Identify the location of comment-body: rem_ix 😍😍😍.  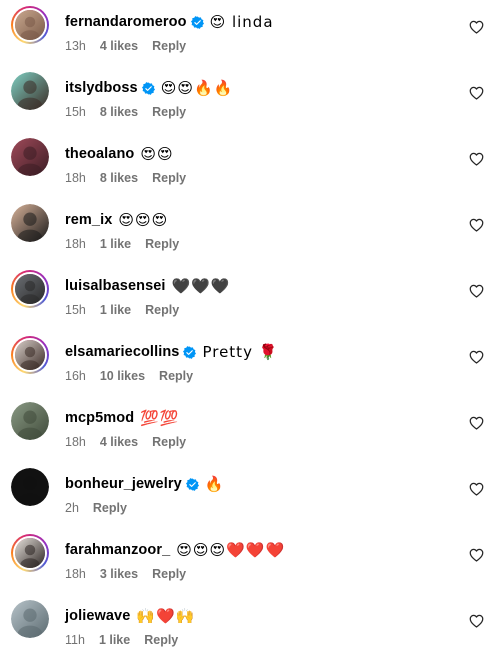
(116, 220).